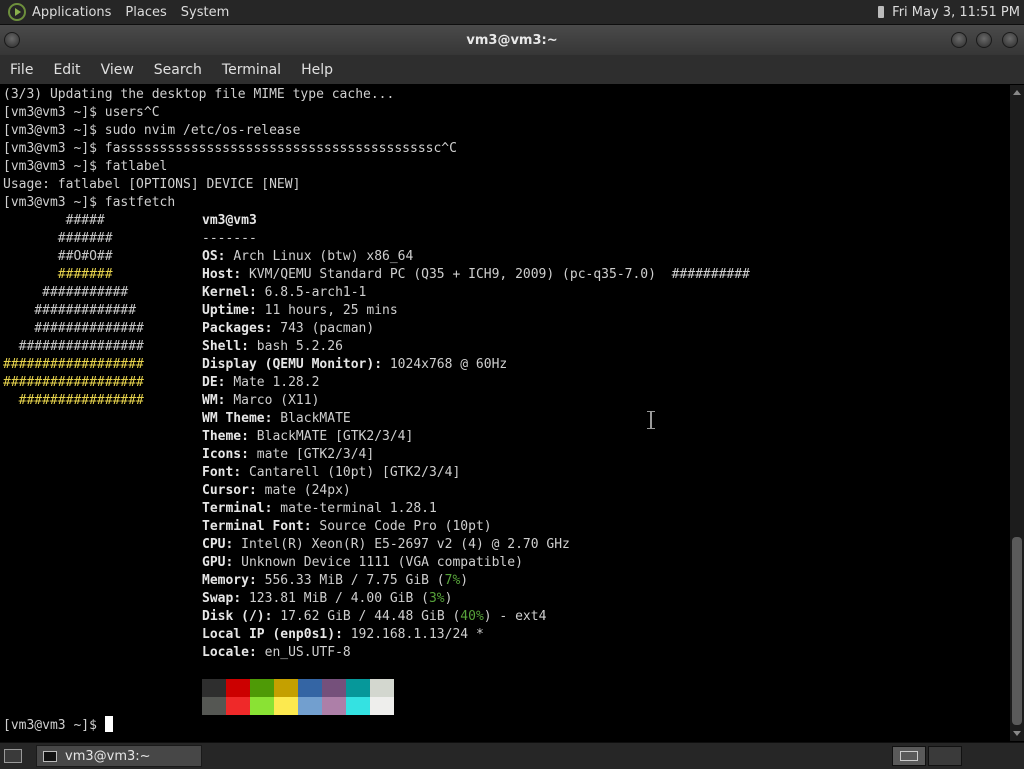  Describe the element at coordinates (251, 70) in the screenshot. I see `menu-terminal: Terminal` at that location.